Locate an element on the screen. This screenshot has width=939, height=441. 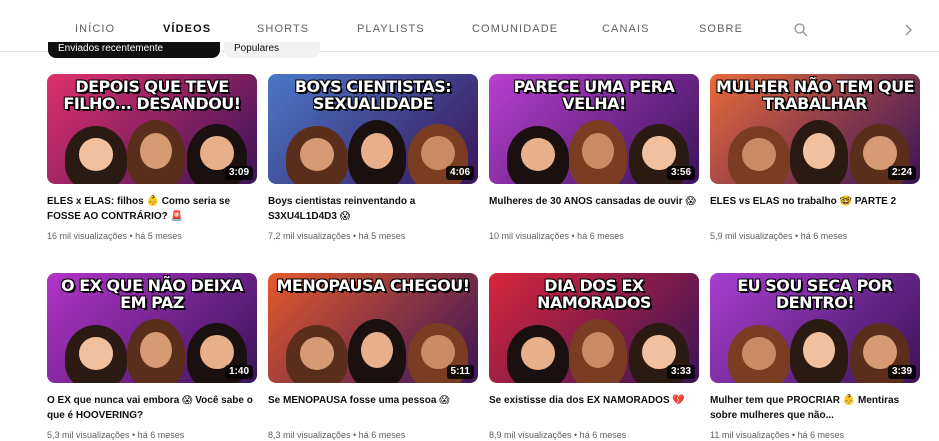
video-thumbnail: EU SOU SECA POR DENTRO! 3:39 is located at coordinates (815, 328).